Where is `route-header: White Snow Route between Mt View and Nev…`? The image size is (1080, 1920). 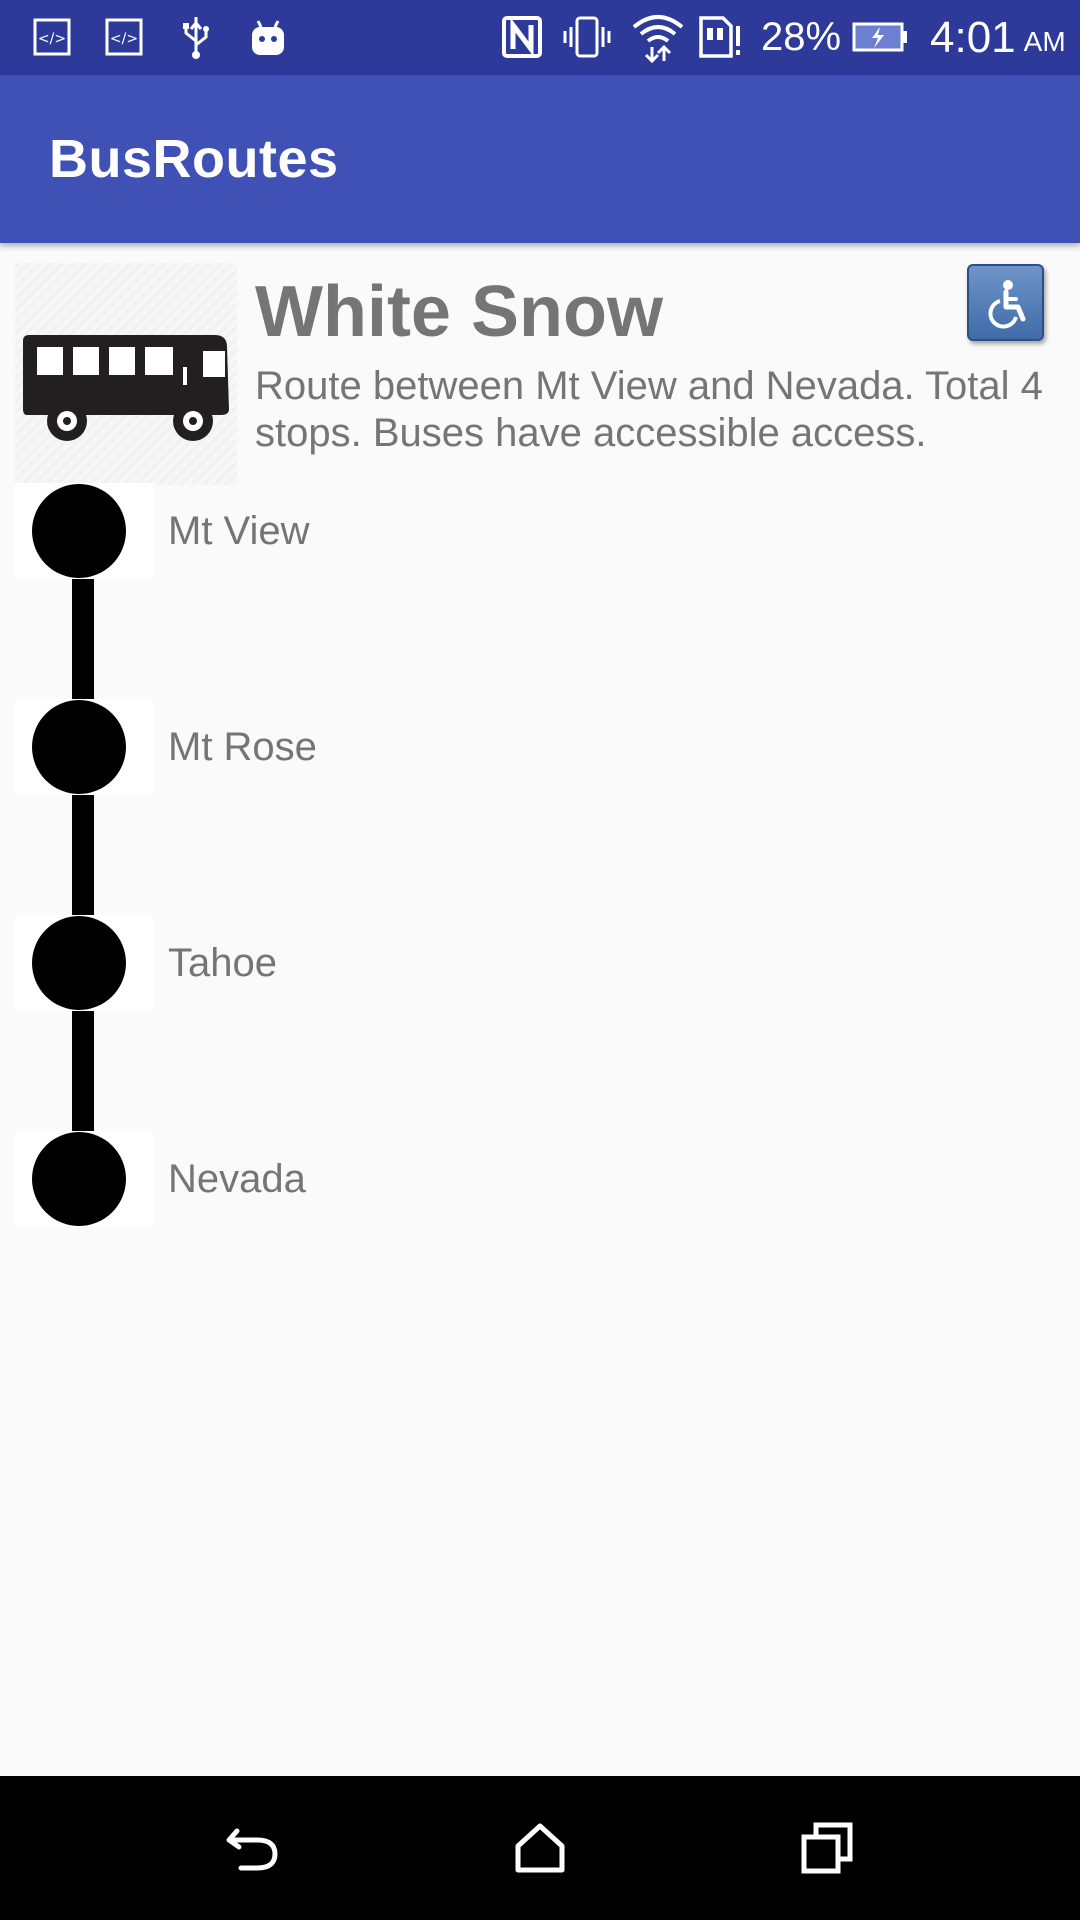
route-header: White Snow Route between Mt View and Nev… is located at coordinates (540, 364).